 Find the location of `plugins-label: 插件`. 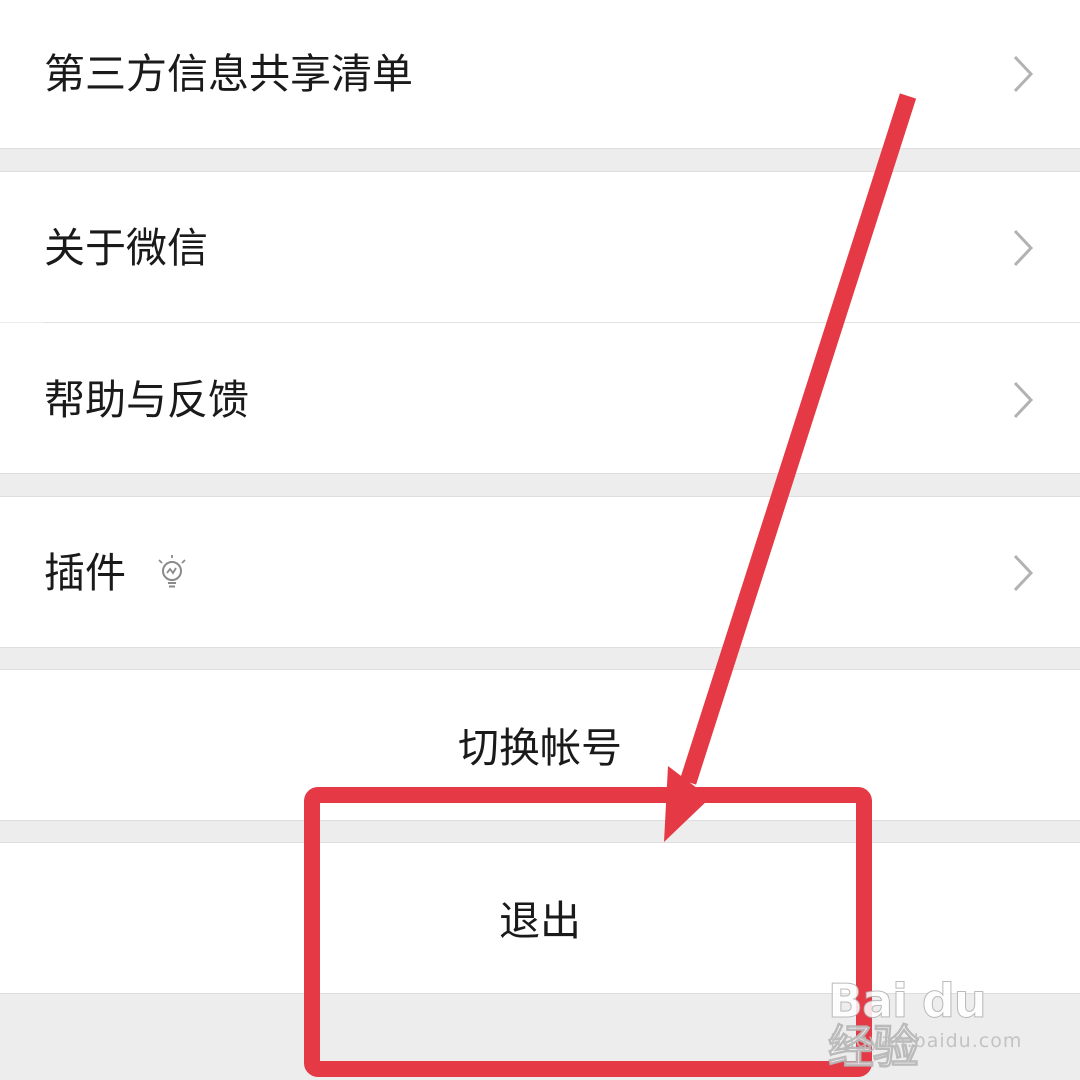

plugins-label: 插件 is located at coordinates (85, 573).